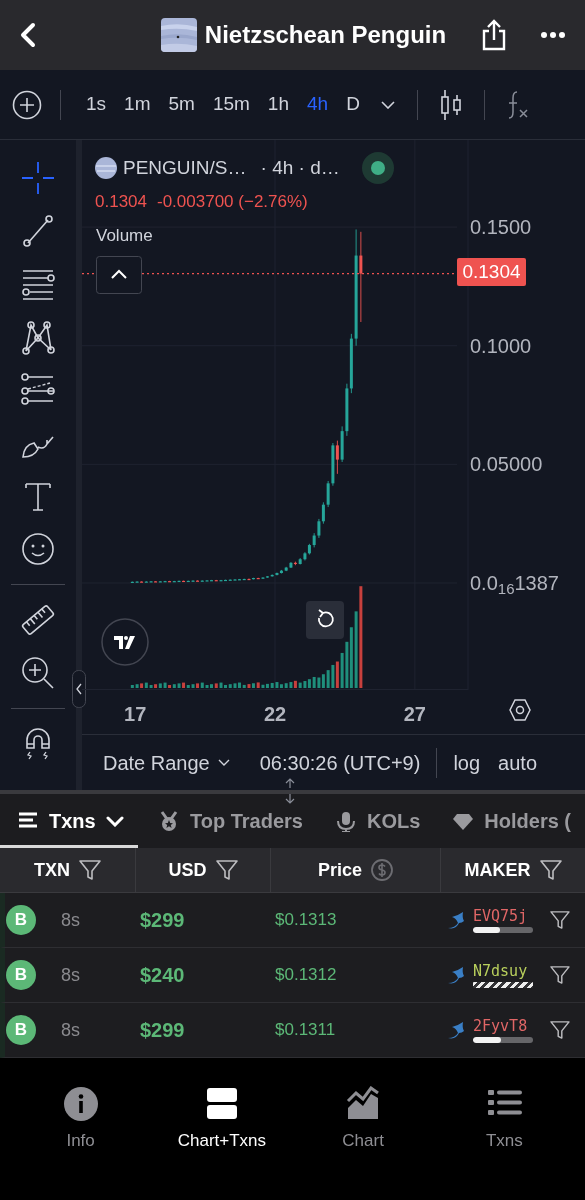 The image size is (585, 1200). What do you see at coordinates (169, 821) in the screenshot?
I see `medal-icon` at bounding box center [169, 821].